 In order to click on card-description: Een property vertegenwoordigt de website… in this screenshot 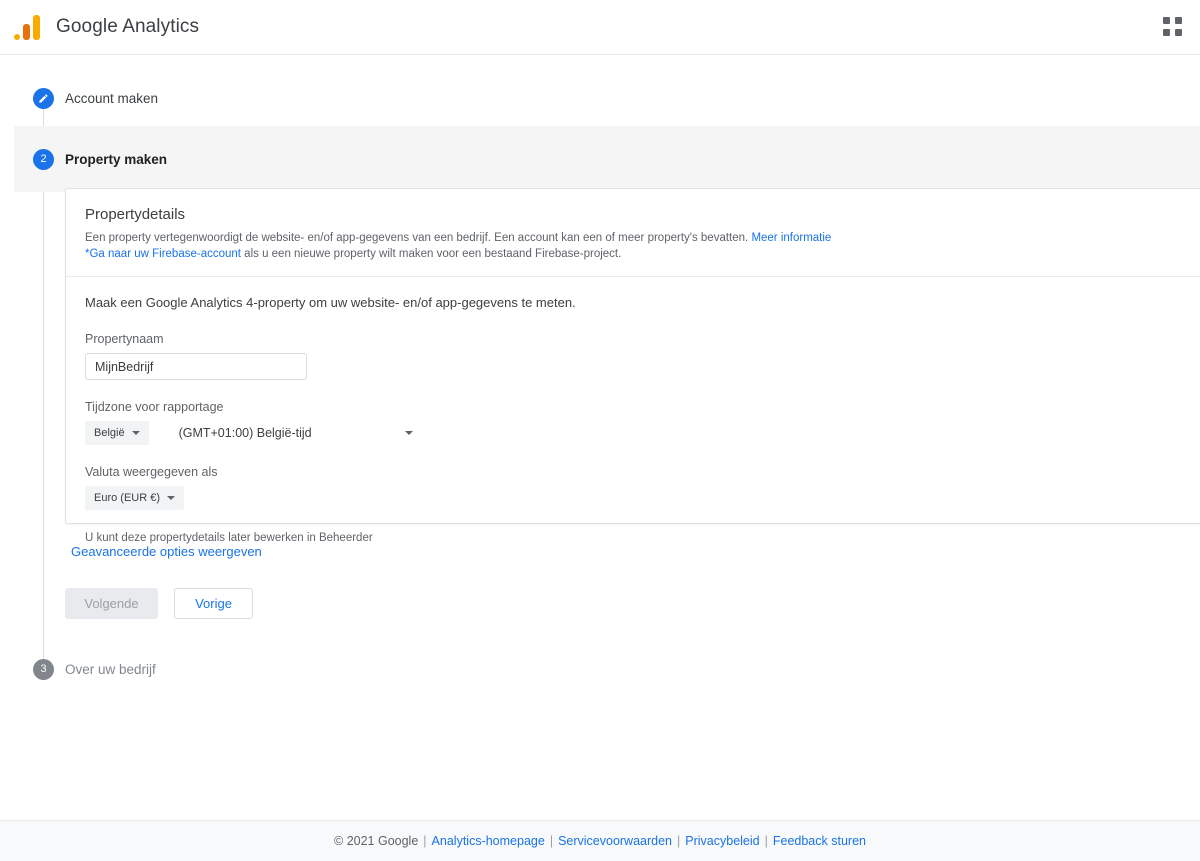, I will do `click(639, 246)`.